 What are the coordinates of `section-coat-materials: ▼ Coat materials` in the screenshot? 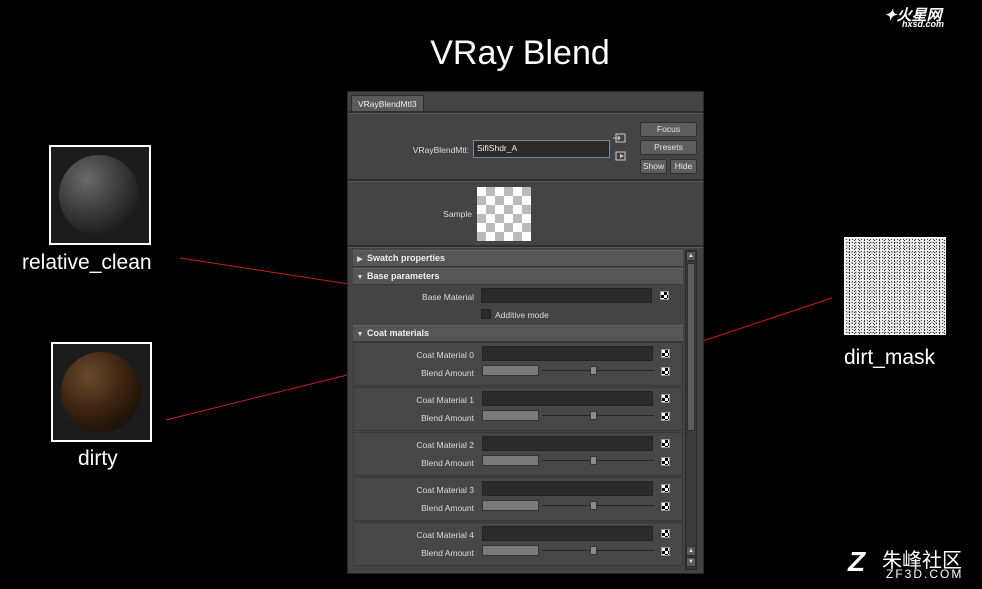 It's located at (518, 333).